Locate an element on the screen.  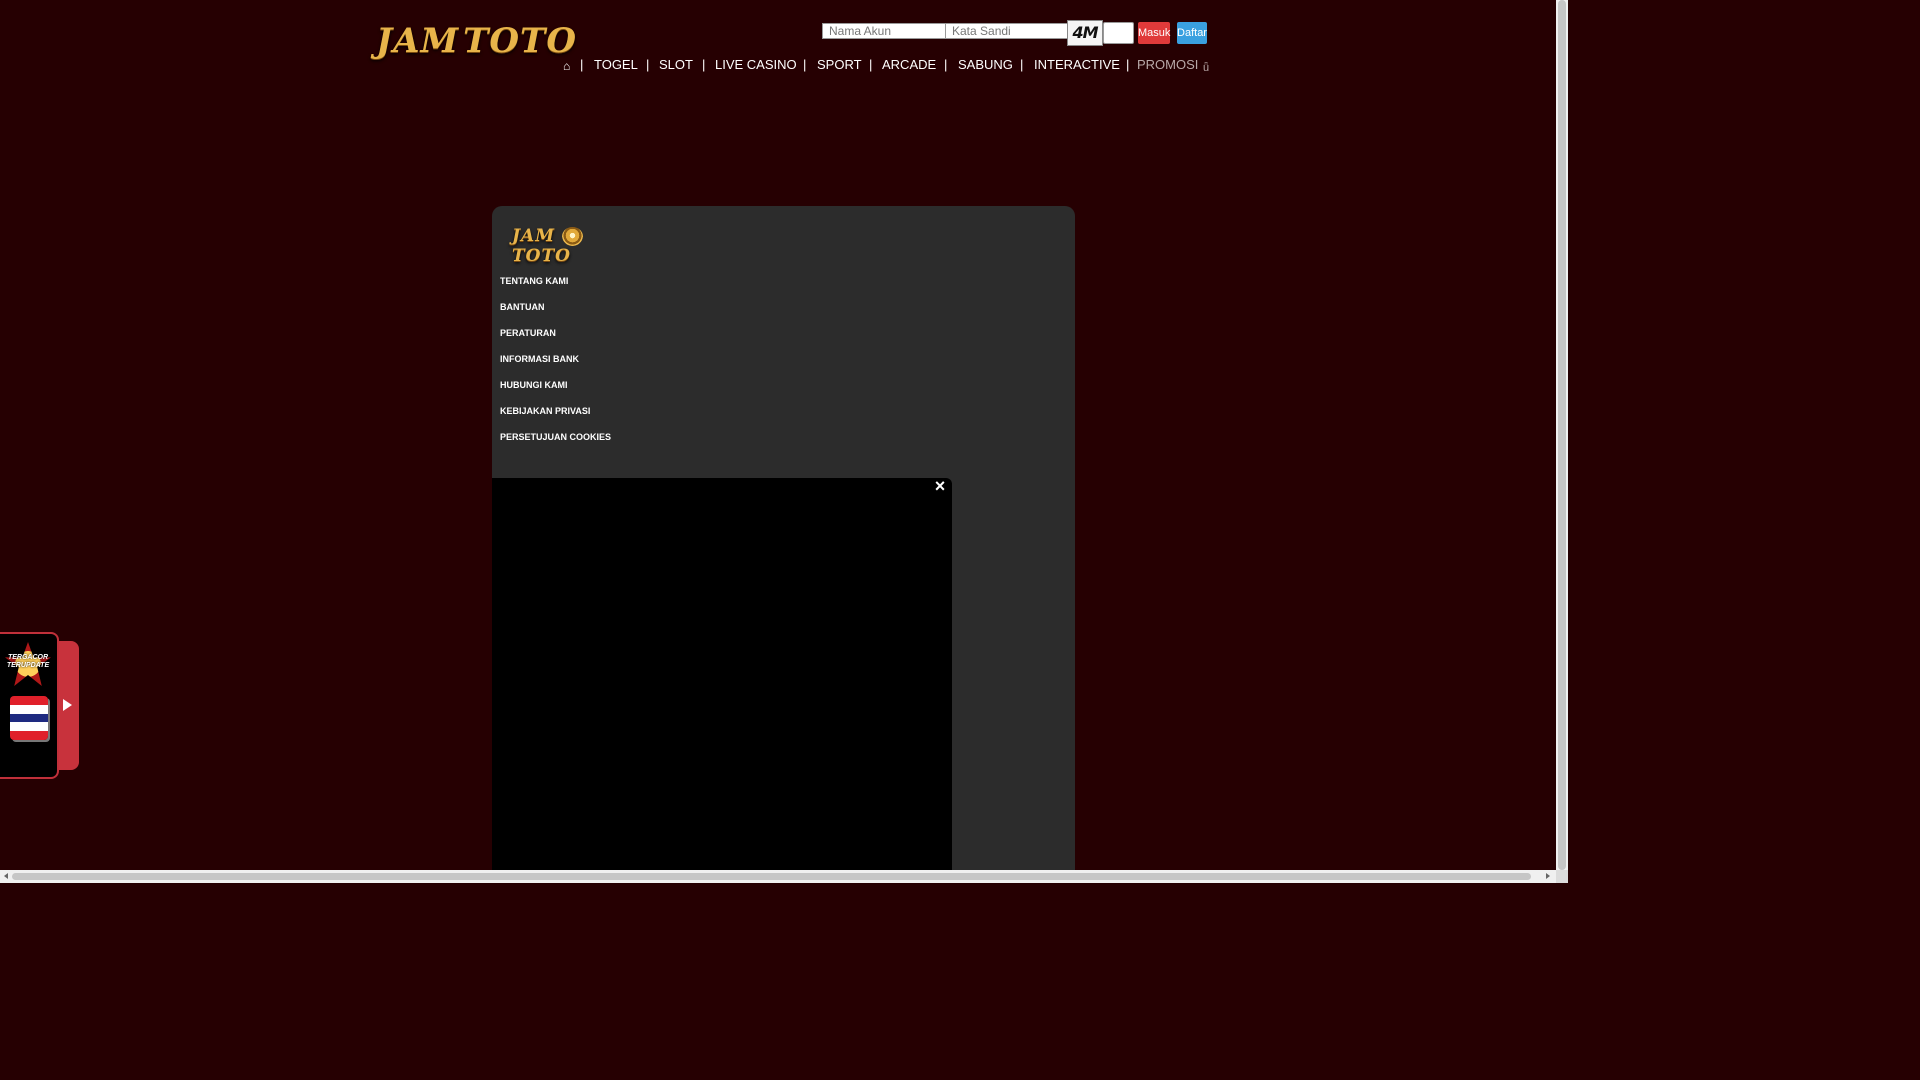
horizontal-scrollbar is located at coordinates (778, 876).